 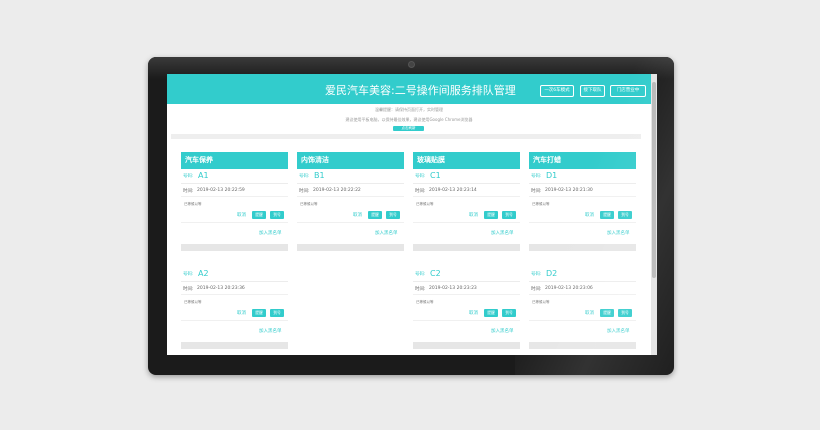 What do you see at coordinates (203, 175) in the screenshot?
I see `ticket-number: A1` at bounding box center [203, 175].